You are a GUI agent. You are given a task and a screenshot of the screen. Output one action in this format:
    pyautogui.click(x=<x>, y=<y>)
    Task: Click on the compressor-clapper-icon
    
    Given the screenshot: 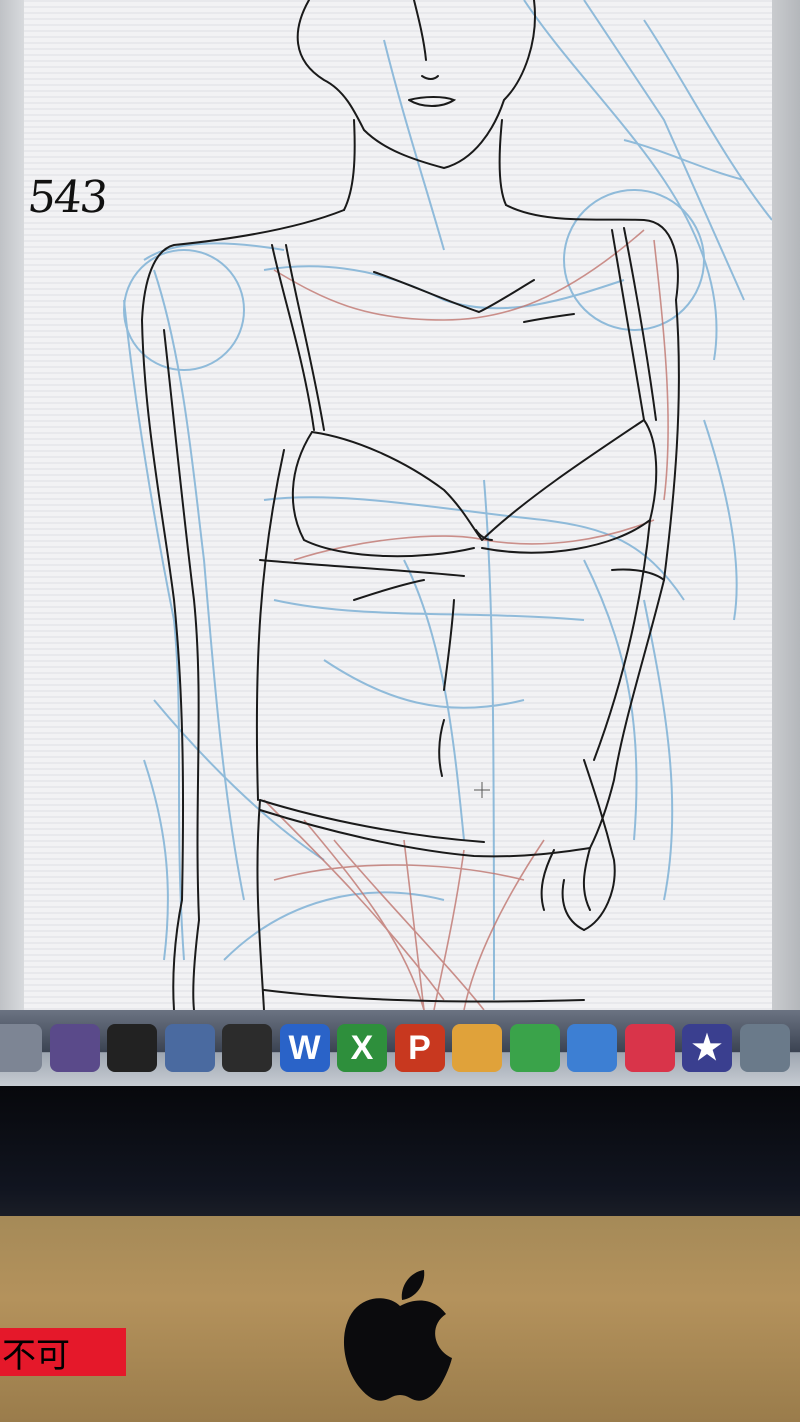 What is the action you would take?
    pyautogui.click(x=247, y=1048)
    